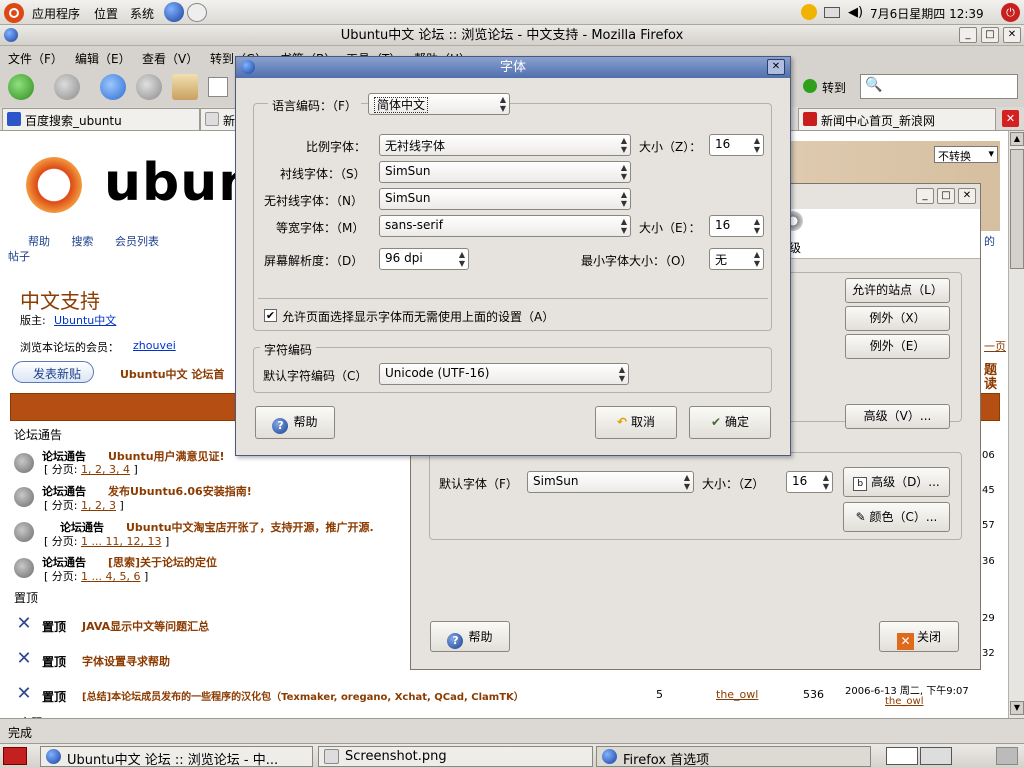 This screenshot has height=768, width=1024. What do you see at coordinates (145, 626) in the screenshot?
I see `sticky-1-title: JAVA显示中文等问题汇总` at bounding box center [145, 626].